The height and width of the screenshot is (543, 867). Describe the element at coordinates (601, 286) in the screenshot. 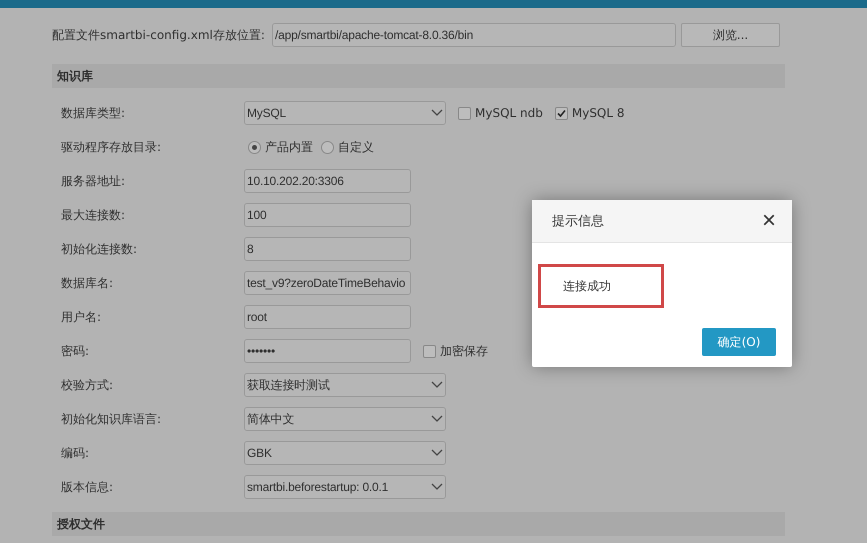

I see `dialog-message: 连接成功` at that location.